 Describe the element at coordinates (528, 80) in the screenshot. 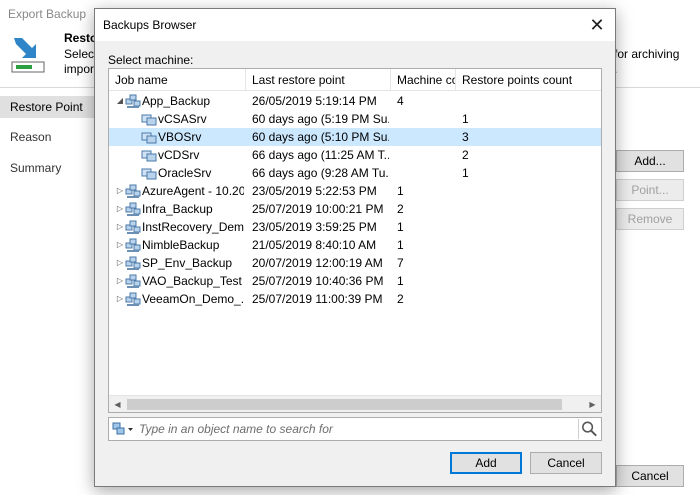

I see `column-header-restore-points-count: Restore points count` at that location.